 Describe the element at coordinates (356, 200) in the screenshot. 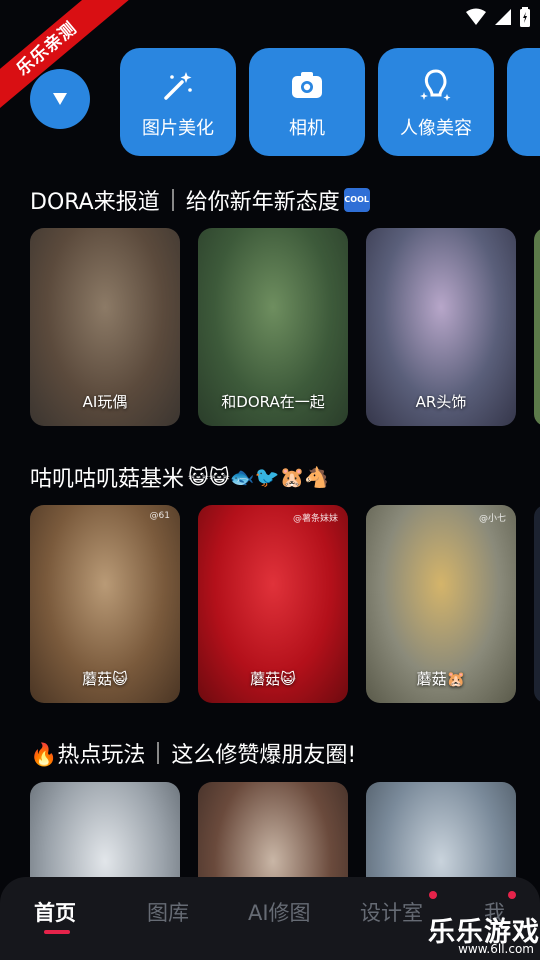

I see `cool-badge: COOL` at that location.